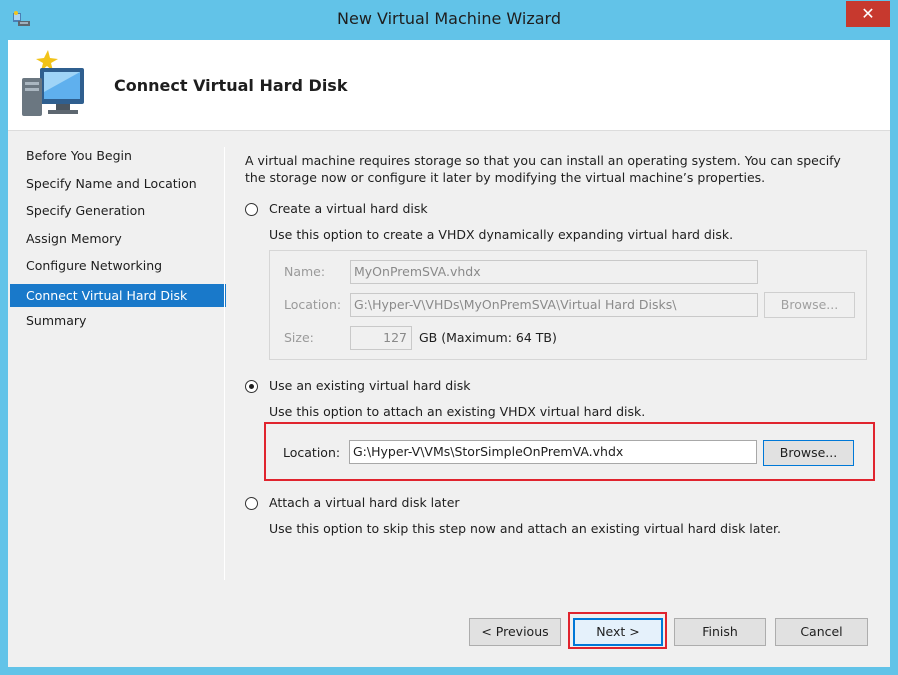 The height and width of the screenshot is (675, 898). What do you see at coordinates (117, 213) in the screenshot?
I see `nav-item-specify-generation: Specify Generation` at bounding box center [117, 213].